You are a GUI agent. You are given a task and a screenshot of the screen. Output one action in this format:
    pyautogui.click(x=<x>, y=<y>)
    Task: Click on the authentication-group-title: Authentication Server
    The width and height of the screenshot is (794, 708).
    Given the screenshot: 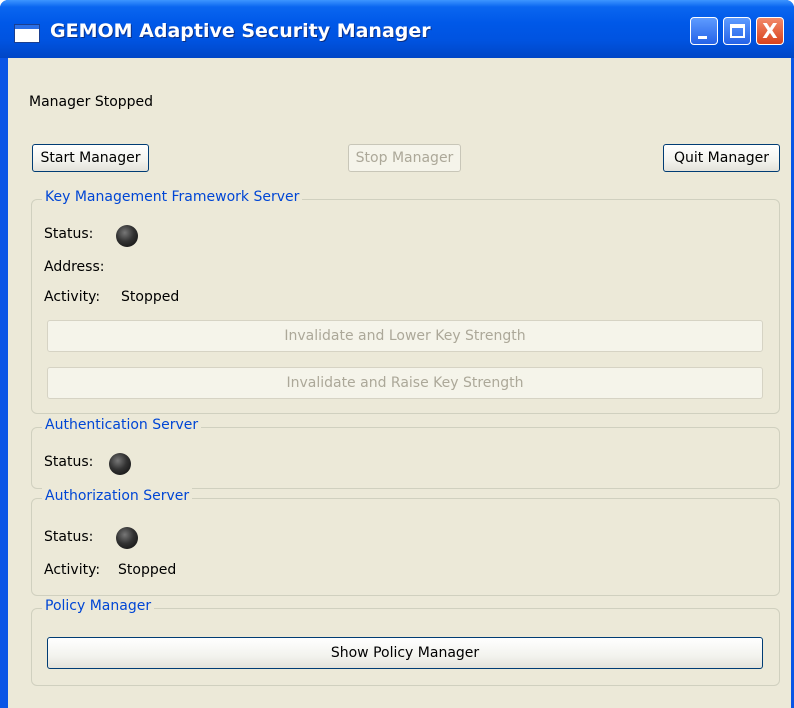 What is the action you would take?
    pyautogui.click(x=122, y=425)
    